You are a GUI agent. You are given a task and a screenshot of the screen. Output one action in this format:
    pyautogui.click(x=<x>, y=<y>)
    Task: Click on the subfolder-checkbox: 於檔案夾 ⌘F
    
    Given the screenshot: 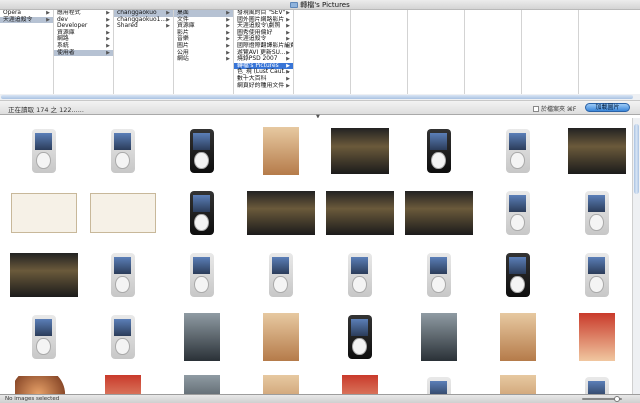 What is the action you would take?
    pyautogui.click(x=554, y=108)
    